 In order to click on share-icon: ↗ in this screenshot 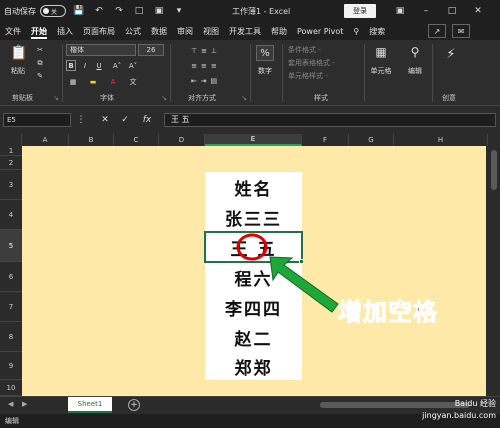, I will do `click(437, 31)`.